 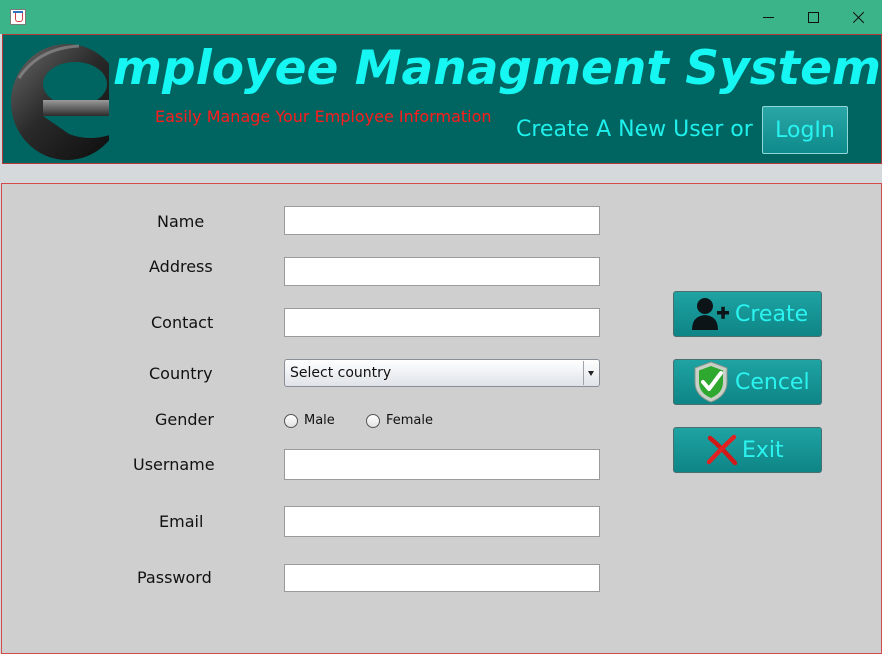 What do you see at coordinates (442, 271) in the screenshot?
I see `address-field` at bounding box center [442, 271].